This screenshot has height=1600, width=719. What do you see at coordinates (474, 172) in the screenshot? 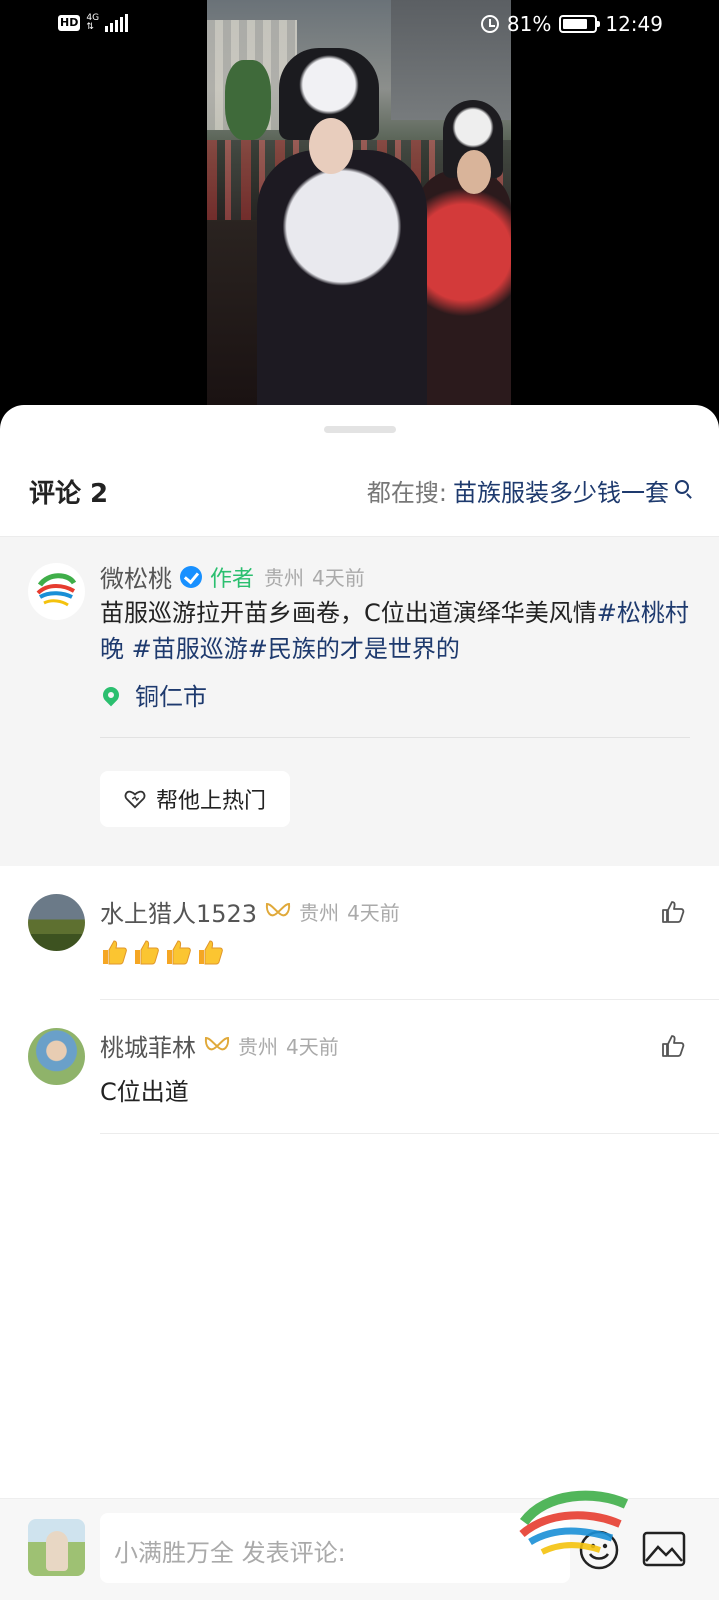
I see `video-face-right` at bounding box center [474, 172].